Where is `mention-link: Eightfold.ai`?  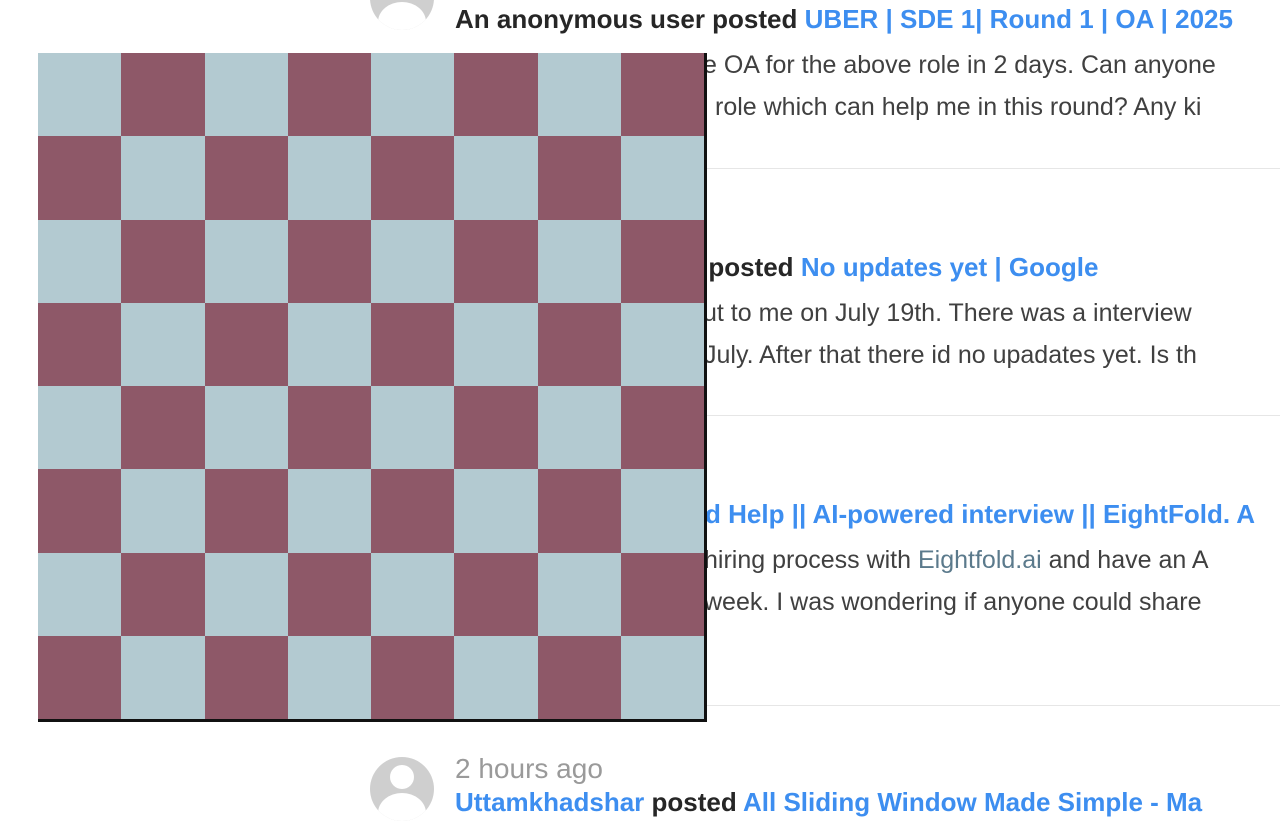
mention-link: Eightfold.ai is located at coordinates (980, 560).